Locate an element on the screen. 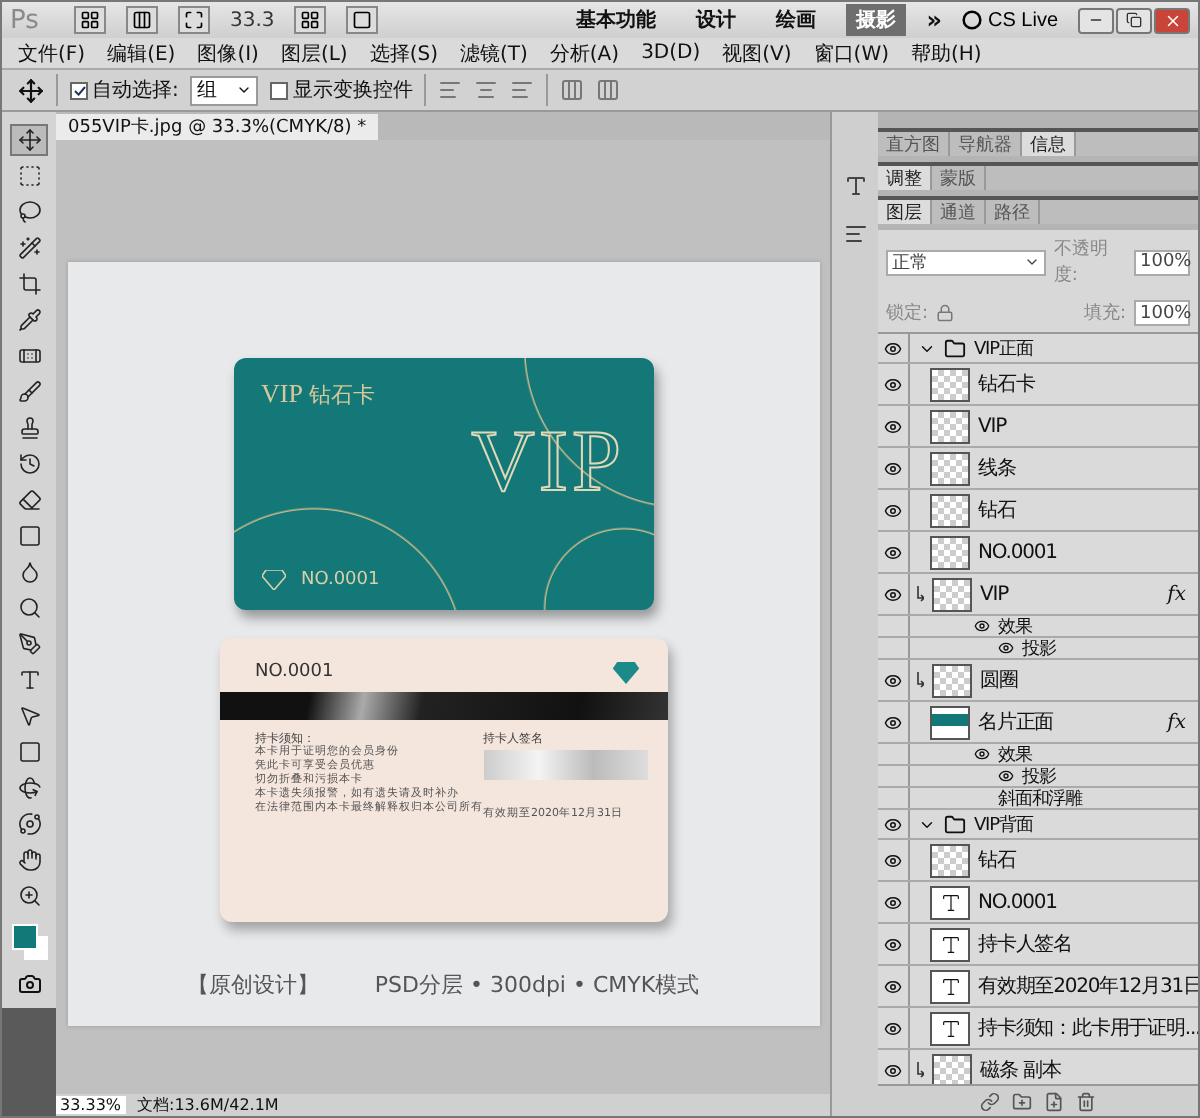 The width and height of the screenshot is (1200, 1118). layer-name: 磁条 副本 is located at coordinates (1020, 1070).